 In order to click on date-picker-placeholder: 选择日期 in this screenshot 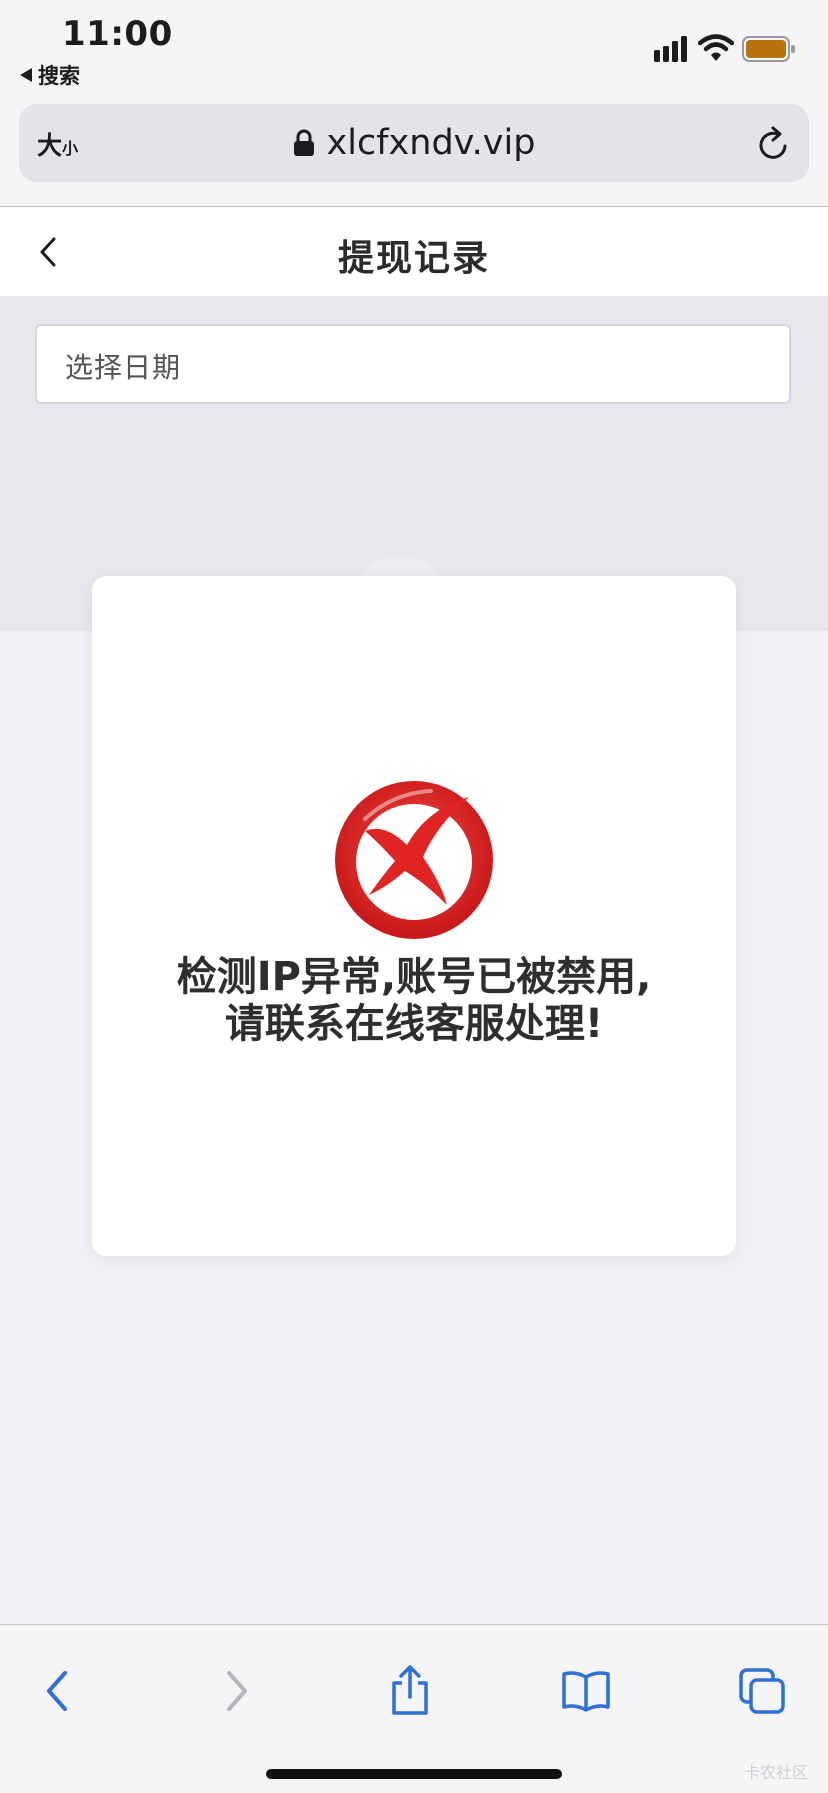, I will do `click(123, 367)`.